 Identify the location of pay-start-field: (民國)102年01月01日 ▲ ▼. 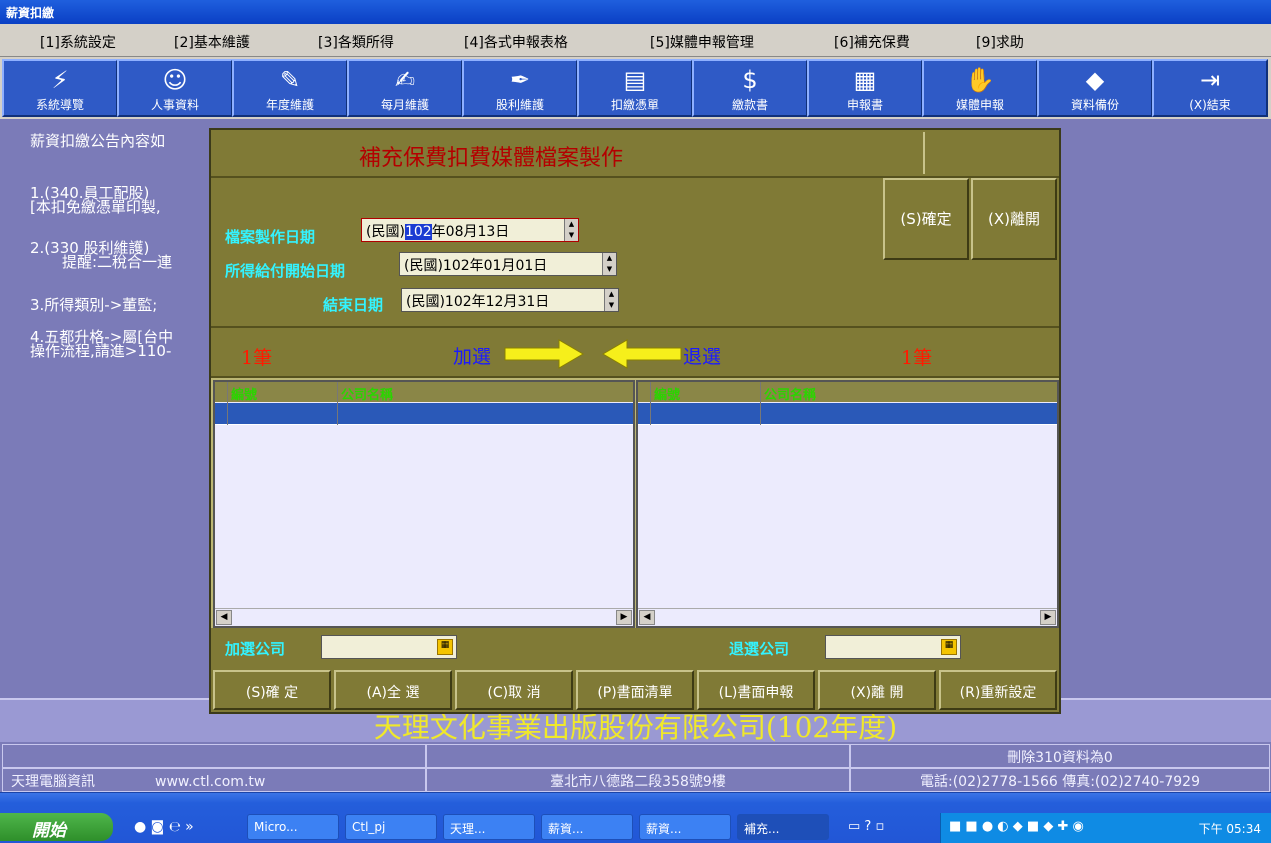
(508, 264).